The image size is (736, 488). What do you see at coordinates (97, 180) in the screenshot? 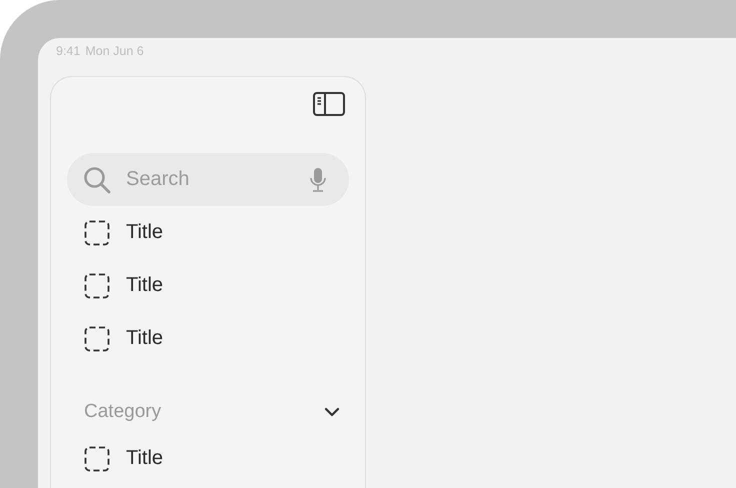
I see `search-icon` at bounding box center [97, 180].